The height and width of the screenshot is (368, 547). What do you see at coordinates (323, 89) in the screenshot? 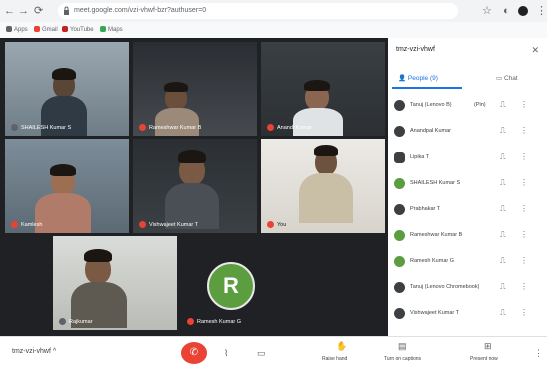
I see `participant-tile: Anandi Kumar` at bounding box center [323, 89].